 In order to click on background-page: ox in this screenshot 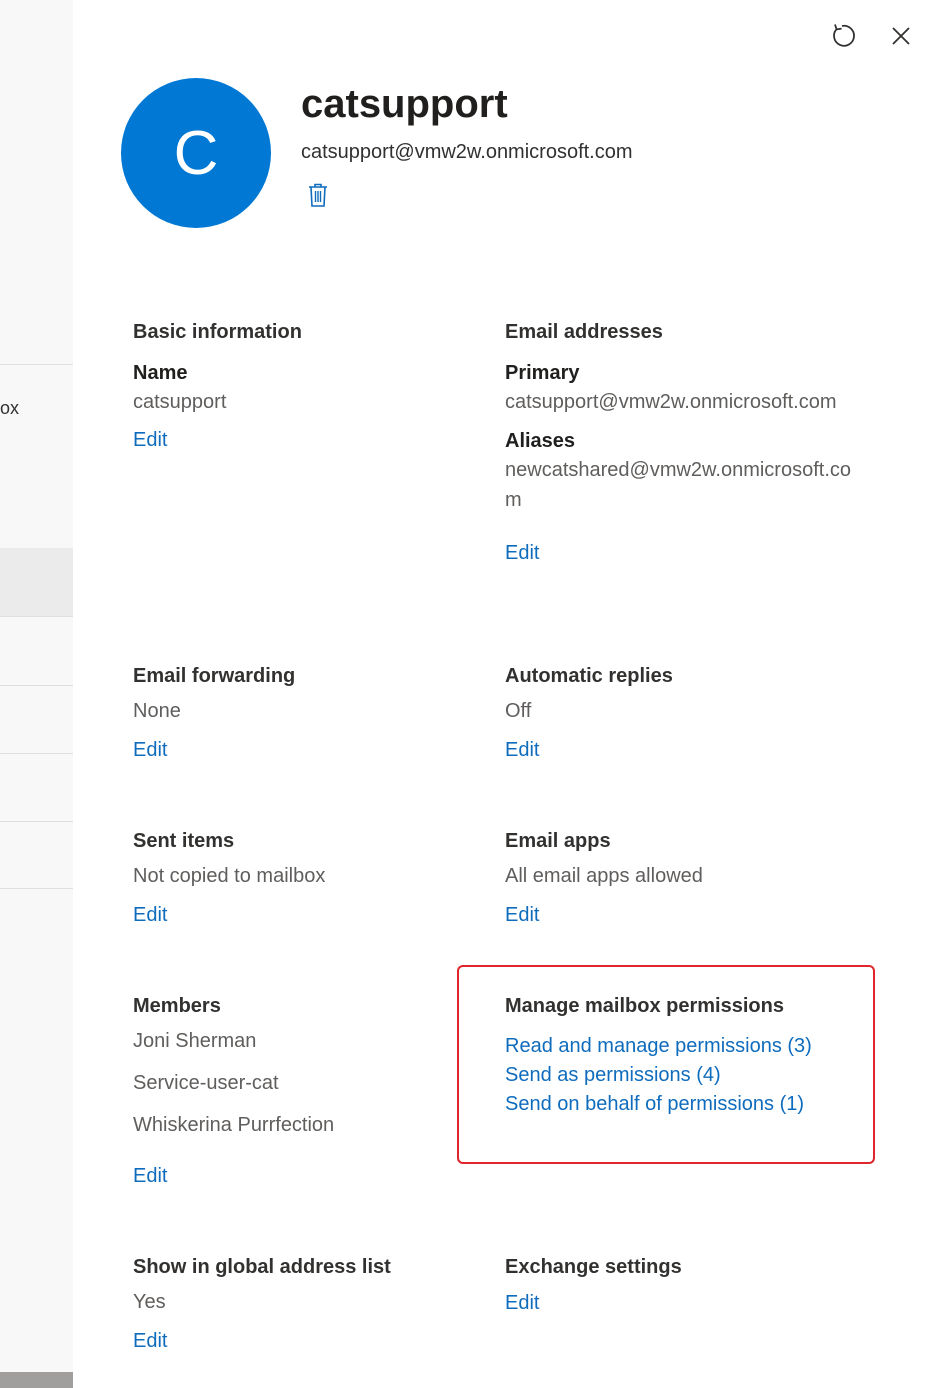, I will do `click(36, 694)`.